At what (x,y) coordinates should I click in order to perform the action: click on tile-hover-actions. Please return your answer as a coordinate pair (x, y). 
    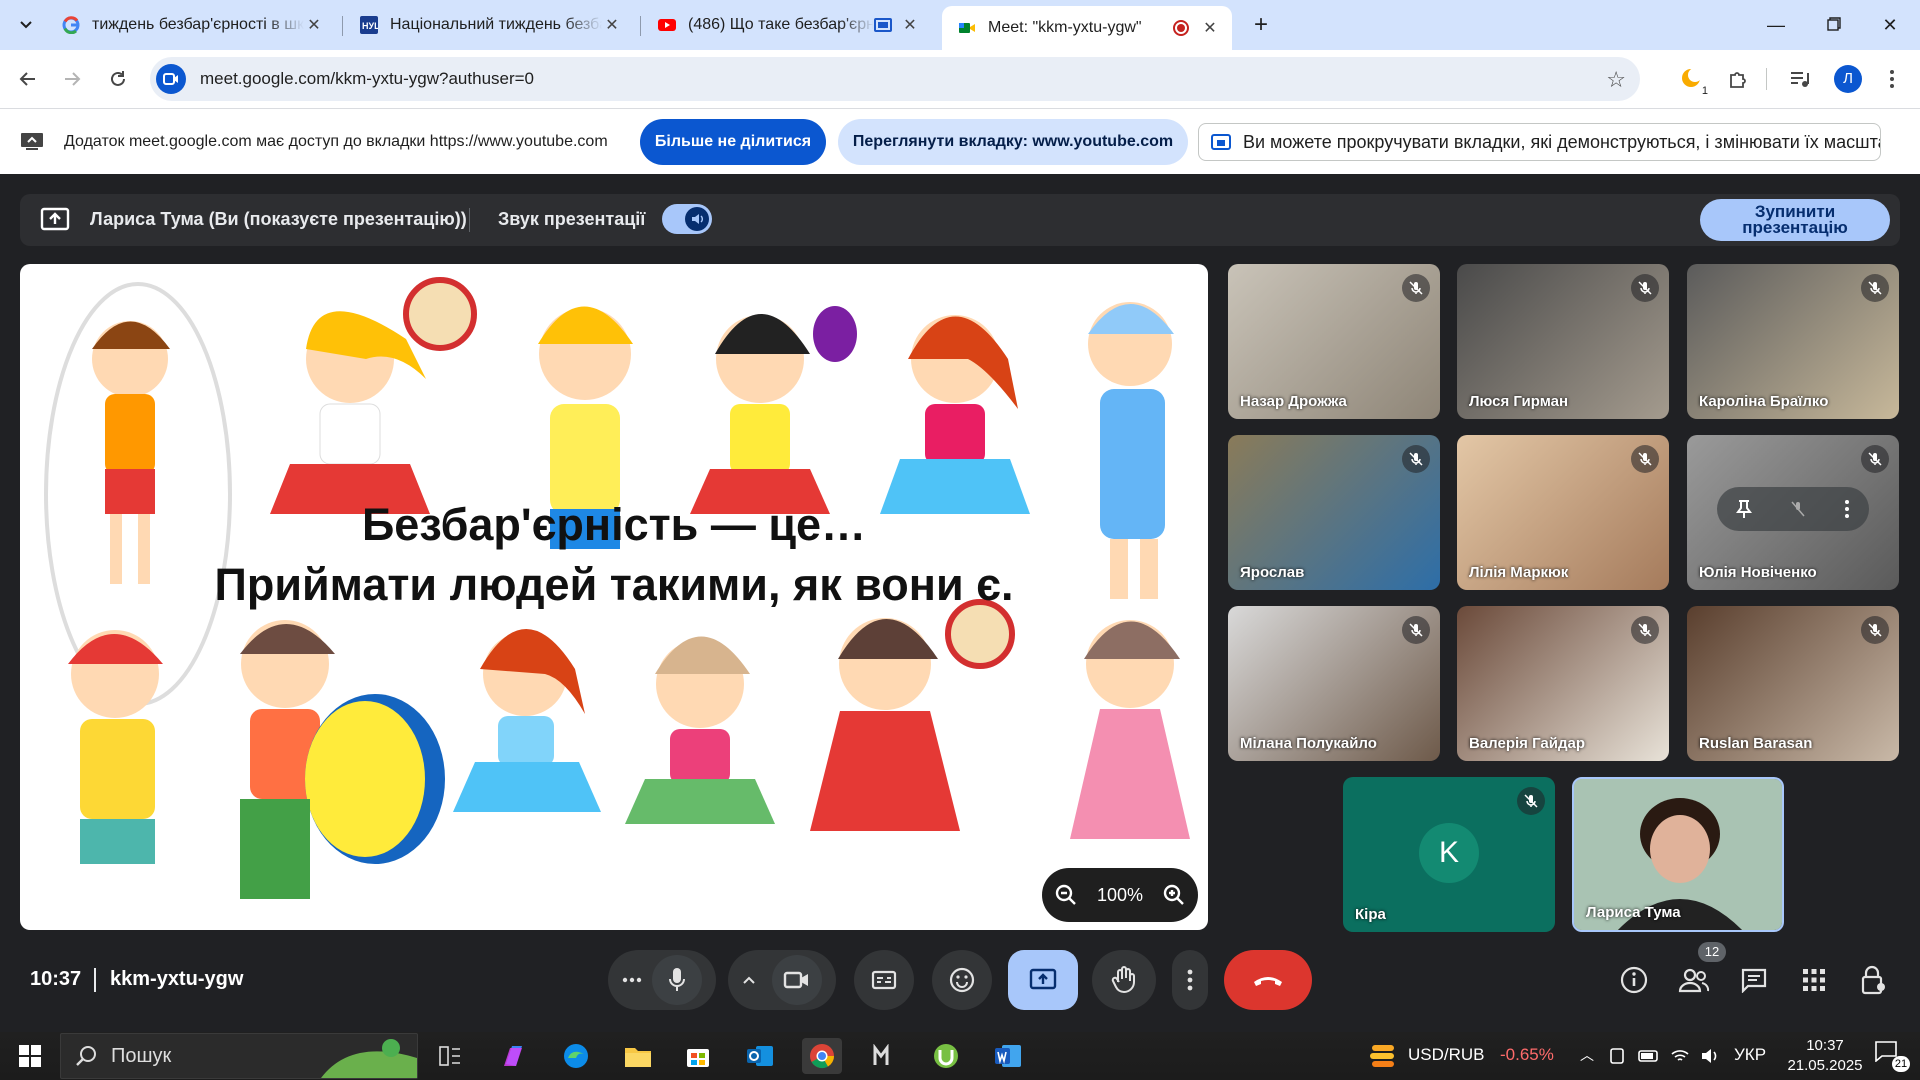
    Looking at the image, I should click on (1793, 509).